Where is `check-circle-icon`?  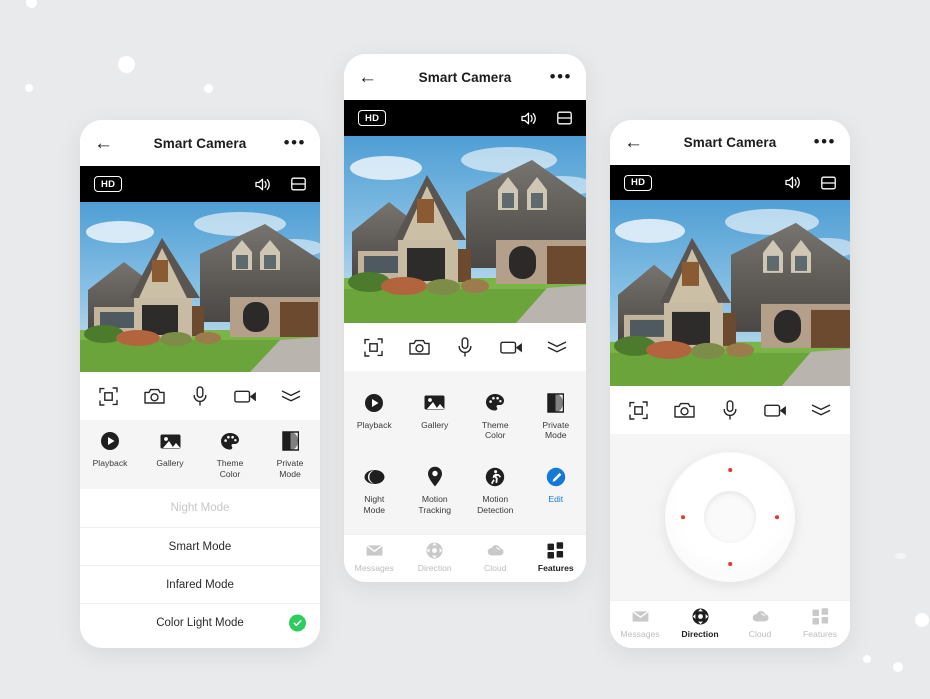 check-circle-icon is located at coordinates (297, 623).